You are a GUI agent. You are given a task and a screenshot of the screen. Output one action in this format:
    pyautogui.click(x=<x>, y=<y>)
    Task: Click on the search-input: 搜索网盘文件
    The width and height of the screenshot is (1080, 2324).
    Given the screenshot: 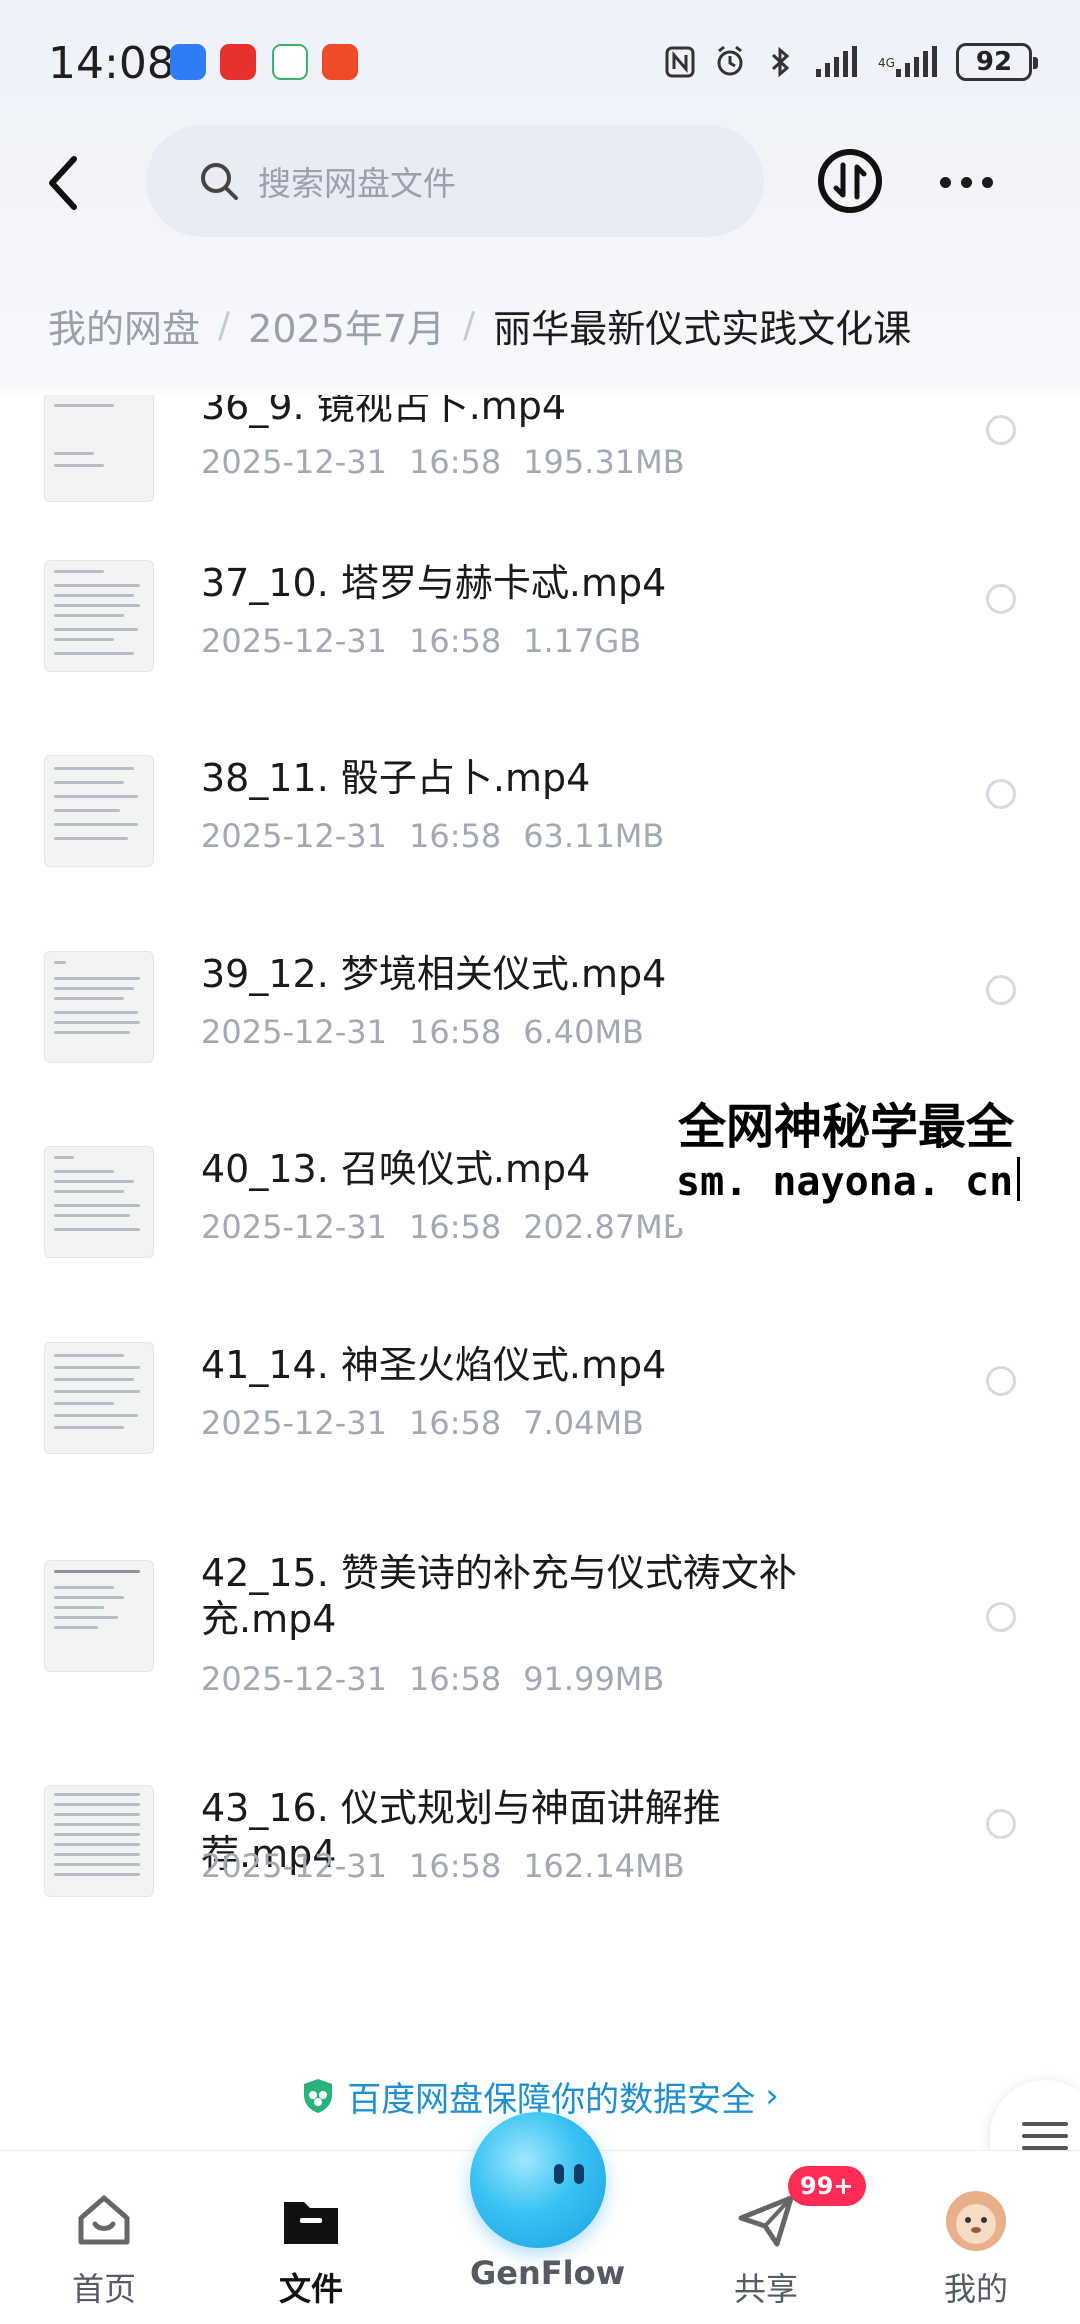 What is the action you would take?
    pyautogui.click(x=455, y=181)
    